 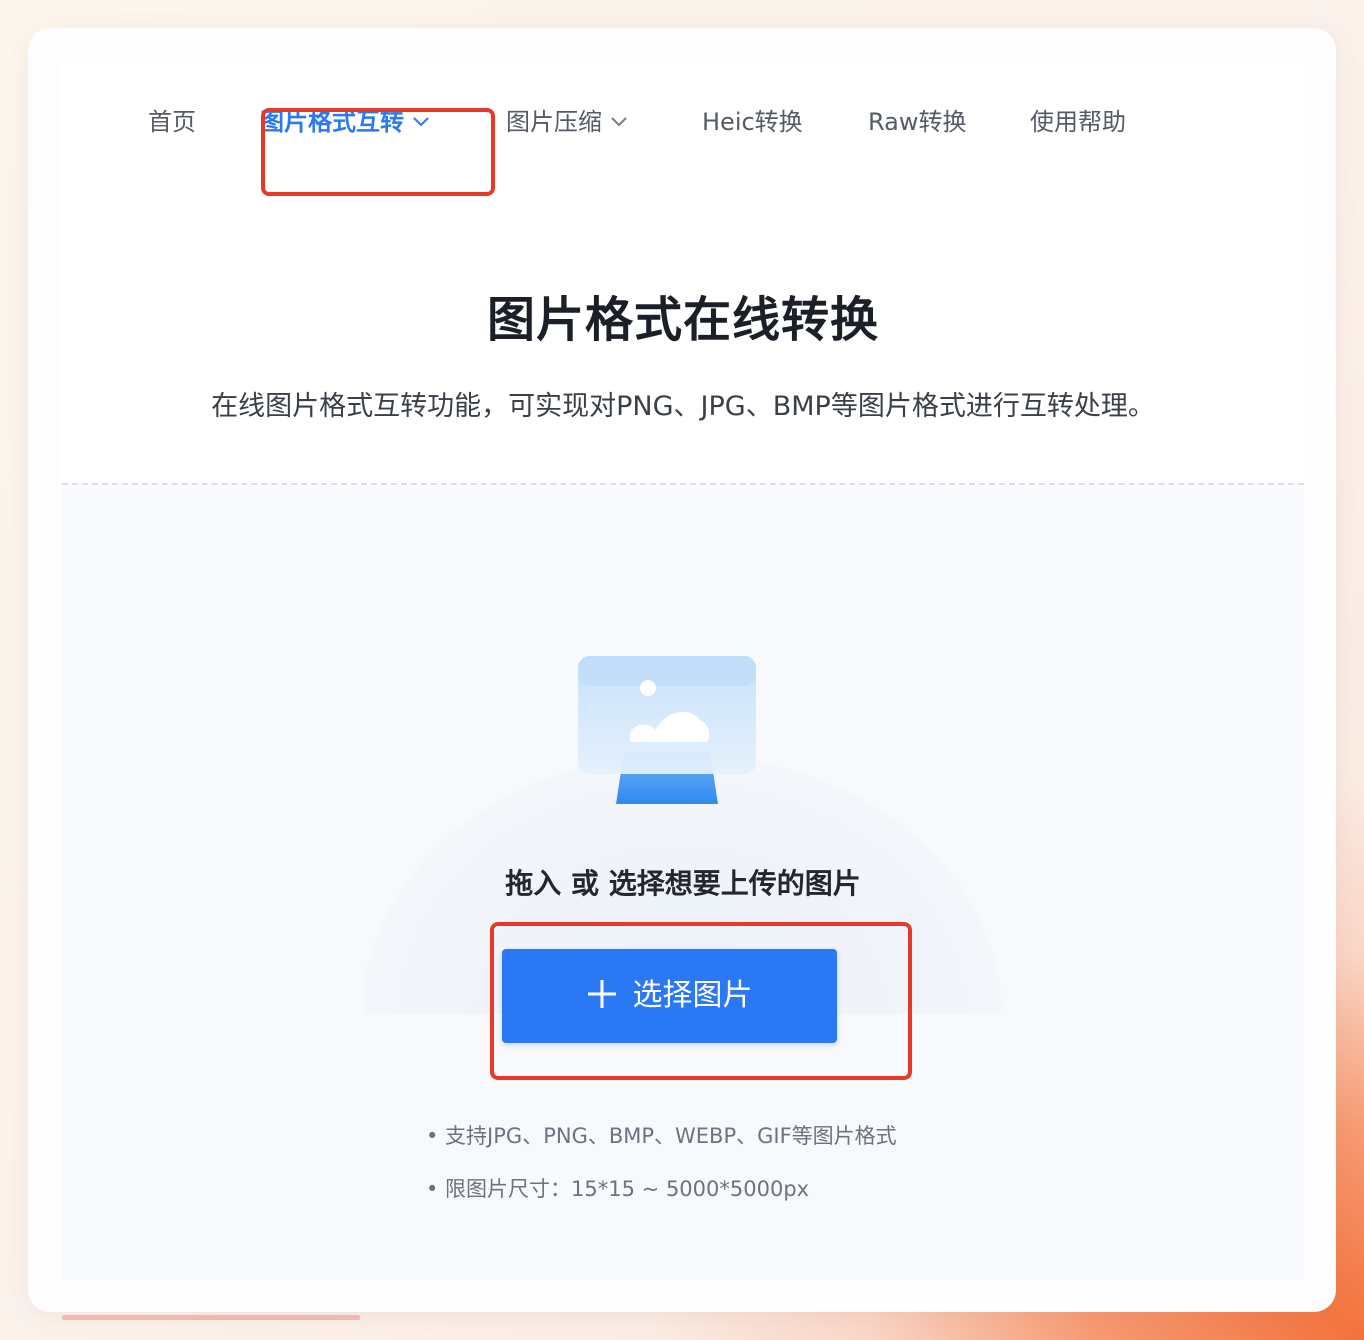 What do you see at coordinates (683, 406) in the screenshot?
I see `page-description: 在线图片格式互转功能，可实现对PNG、JPG、BMP等图片格式进行互转处理。` at bounding box center [683, 406].